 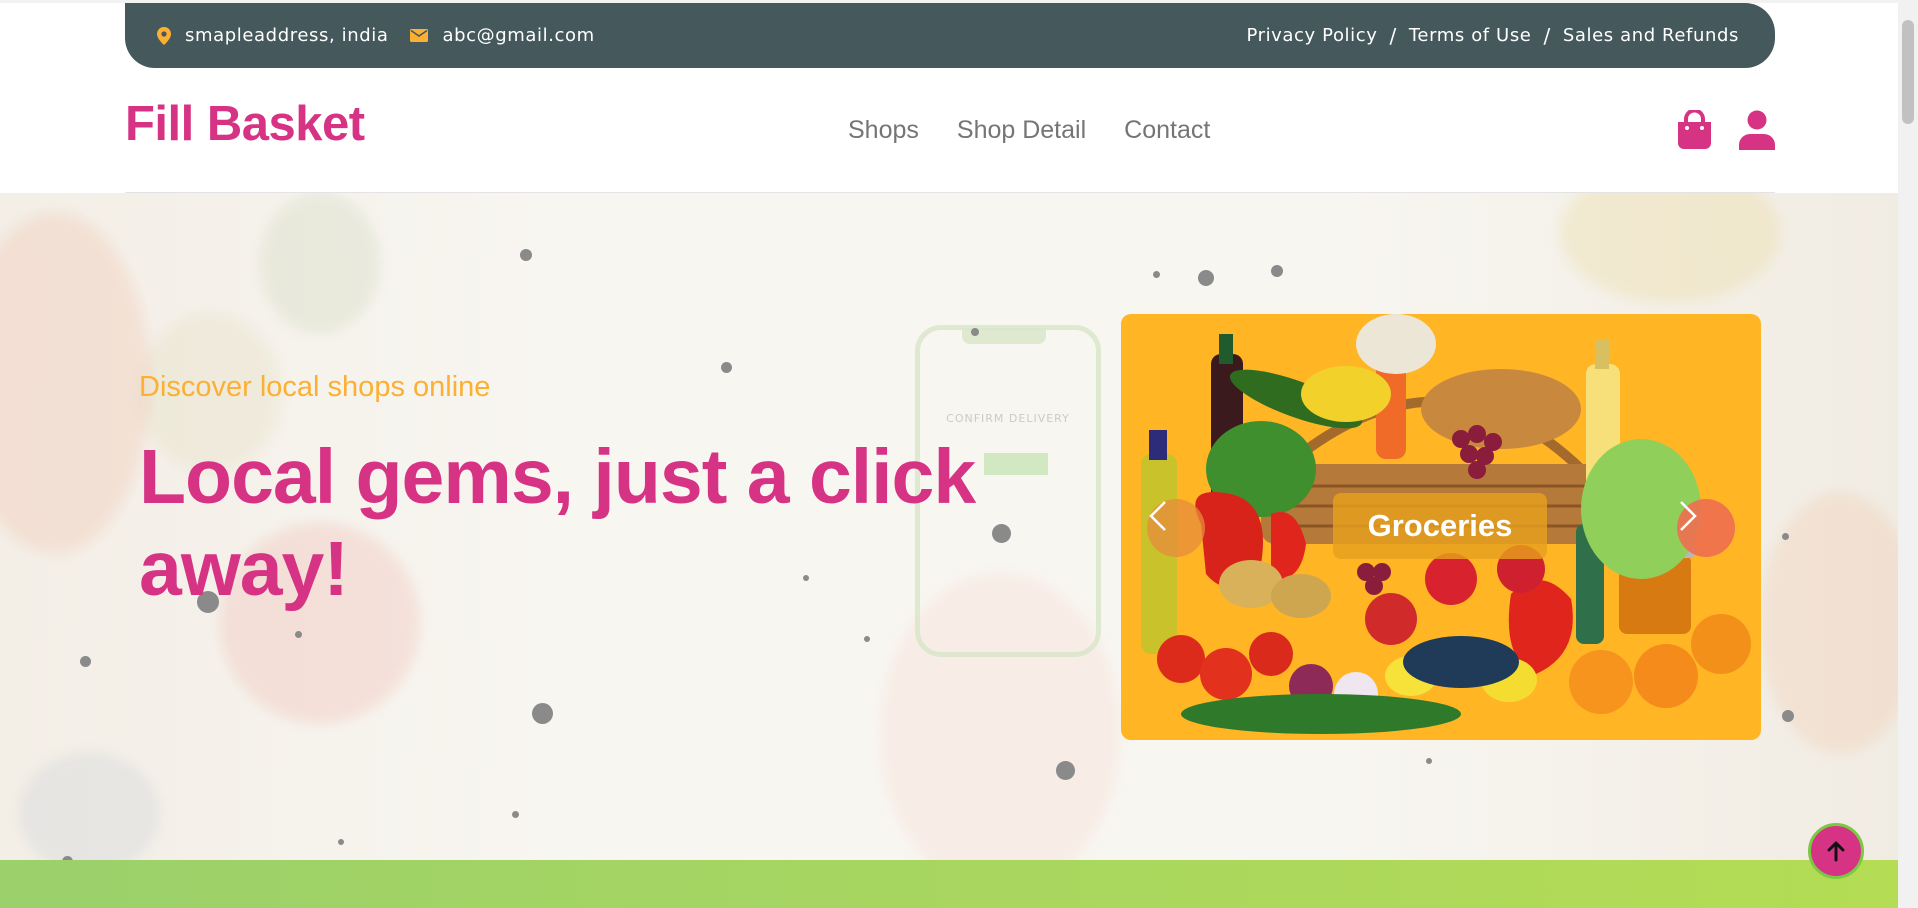 What do you see at coordinates (1311, 35) in the screenshot?
I see `privacy-policy-link: Privacy Policy` at bounding box center [1311, 35].